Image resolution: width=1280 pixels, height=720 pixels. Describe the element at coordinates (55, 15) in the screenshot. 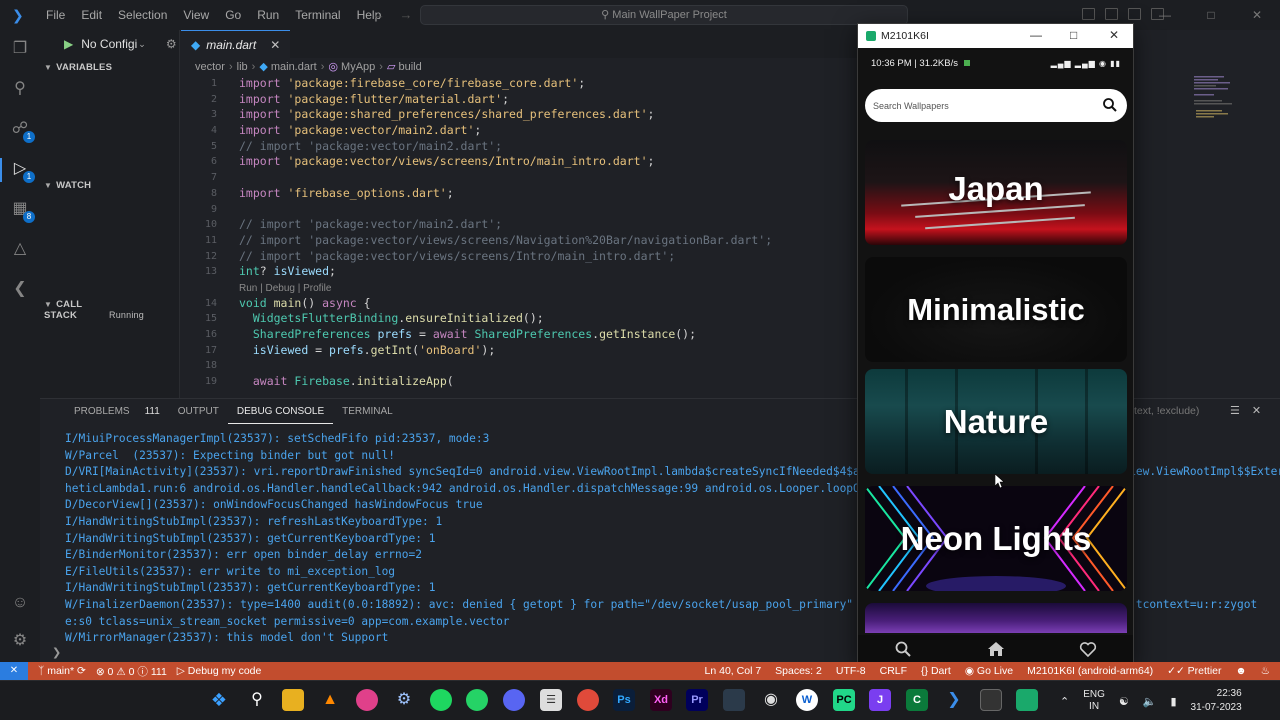

I see `menu-file: File` at that location.